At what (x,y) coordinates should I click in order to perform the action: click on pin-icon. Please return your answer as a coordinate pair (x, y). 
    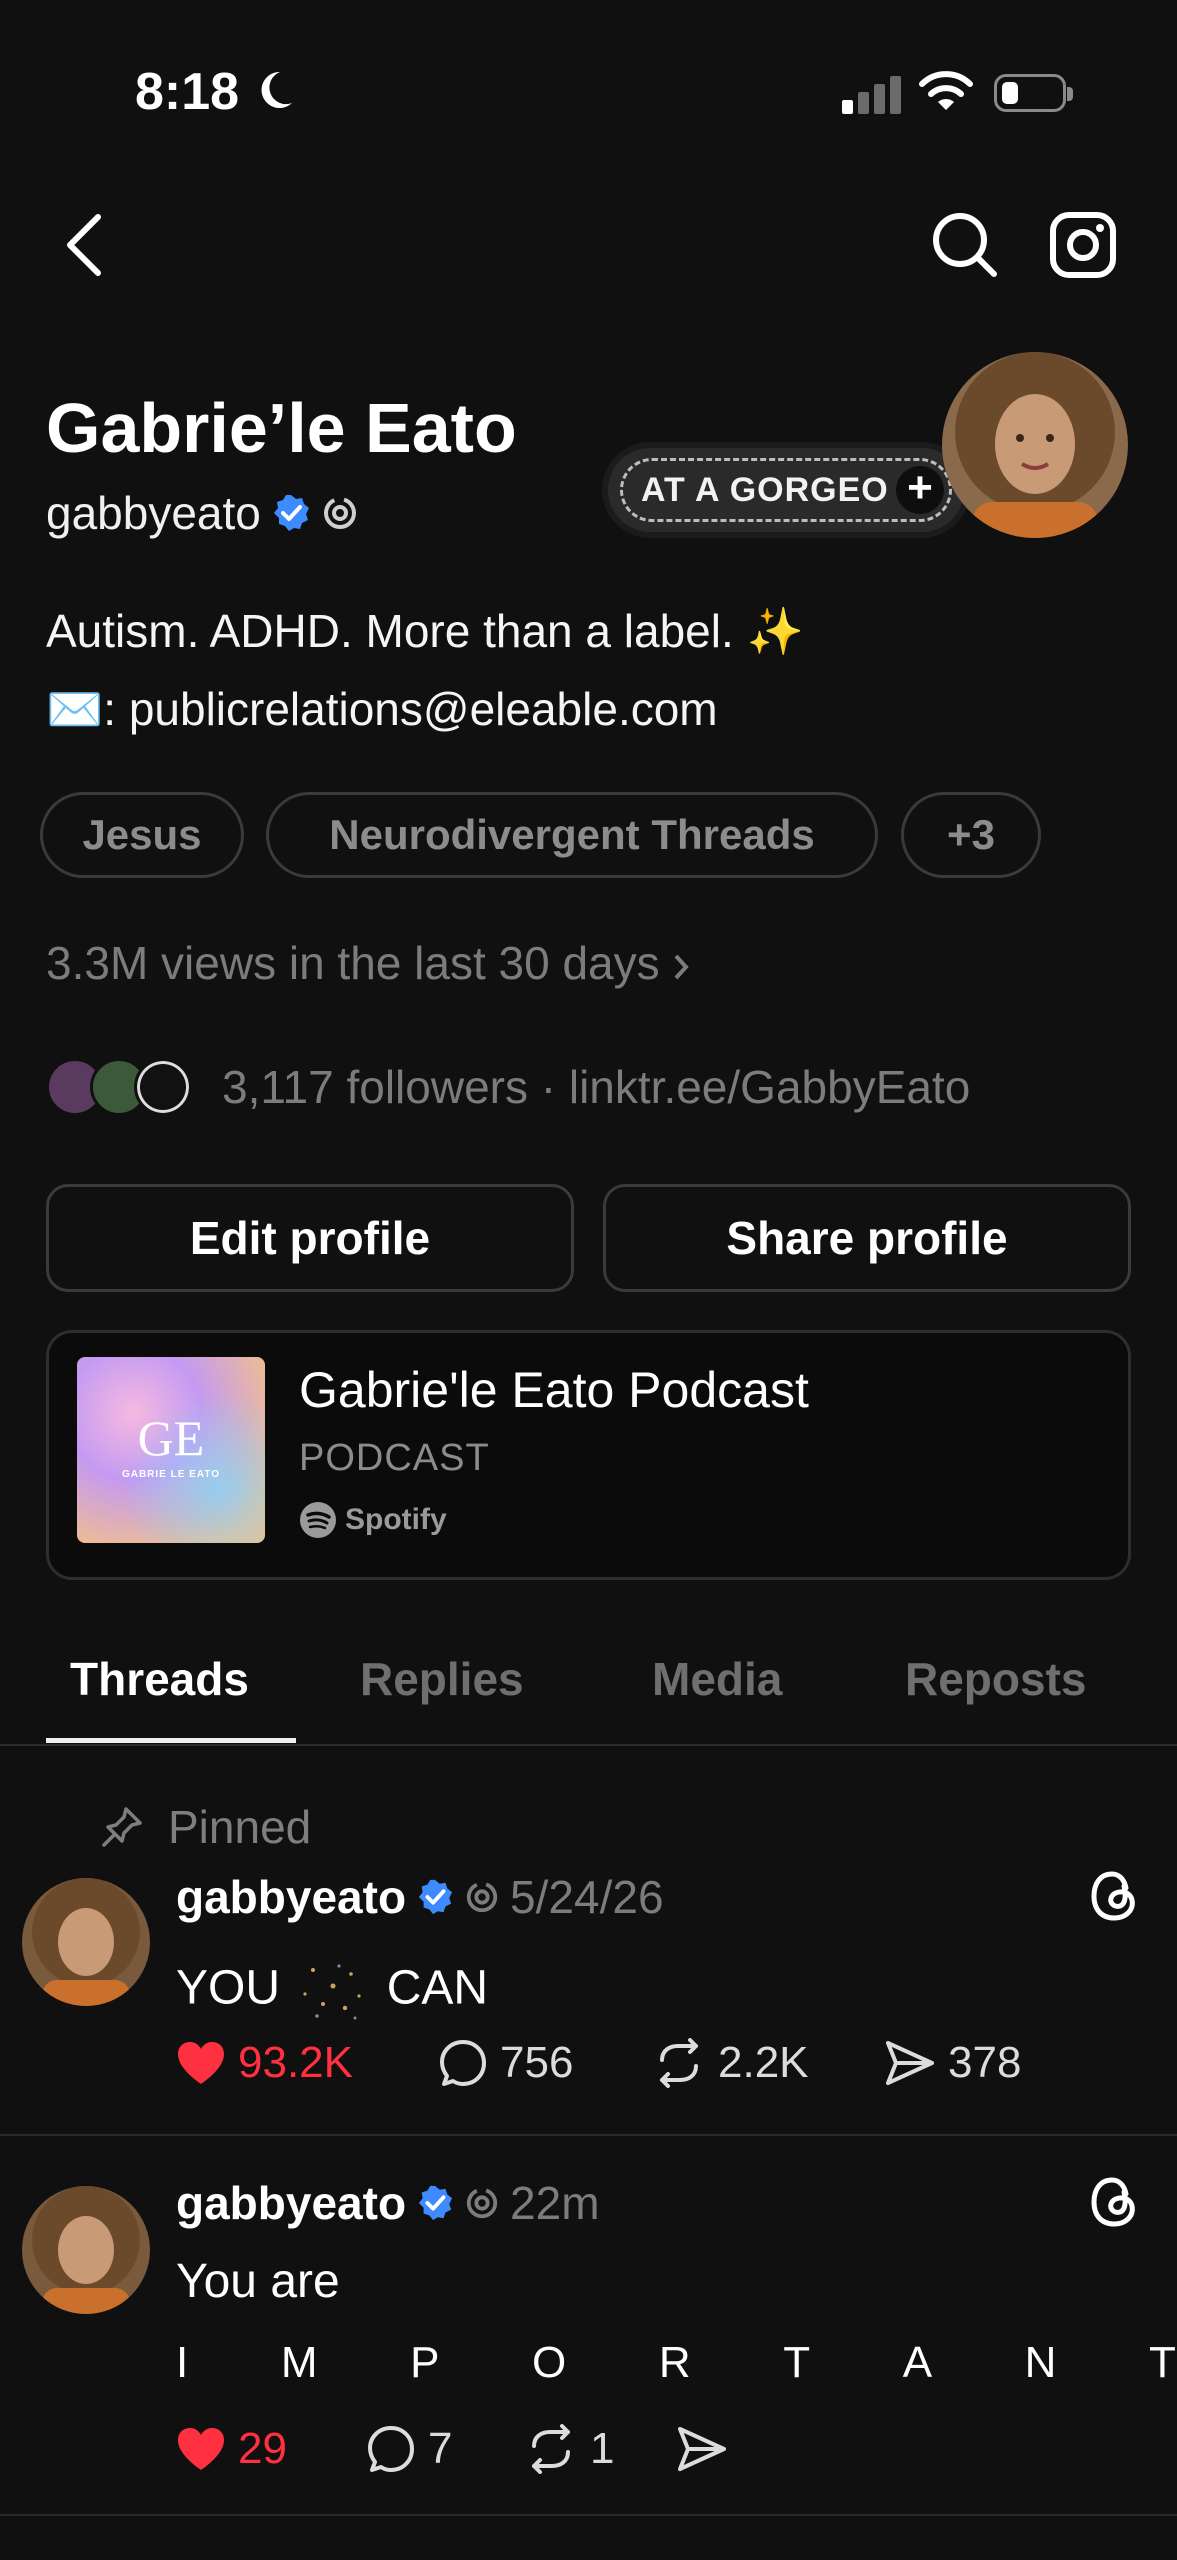
    Looking at the image, I should click on (122, 1827).